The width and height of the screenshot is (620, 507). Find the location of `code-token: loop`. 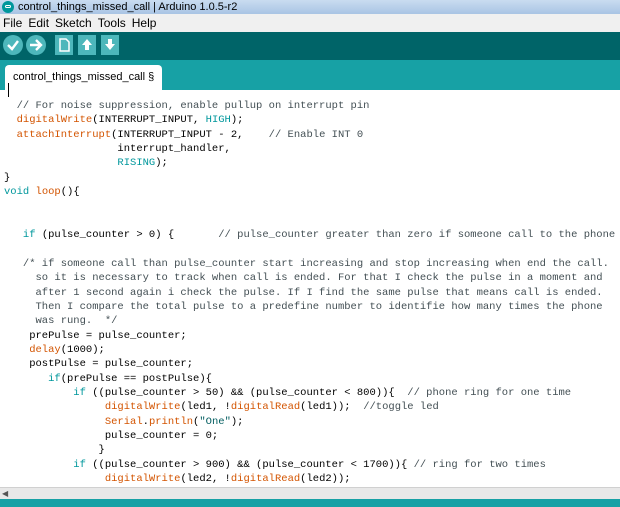

code-token: loop is located at coordinates (48, 192).